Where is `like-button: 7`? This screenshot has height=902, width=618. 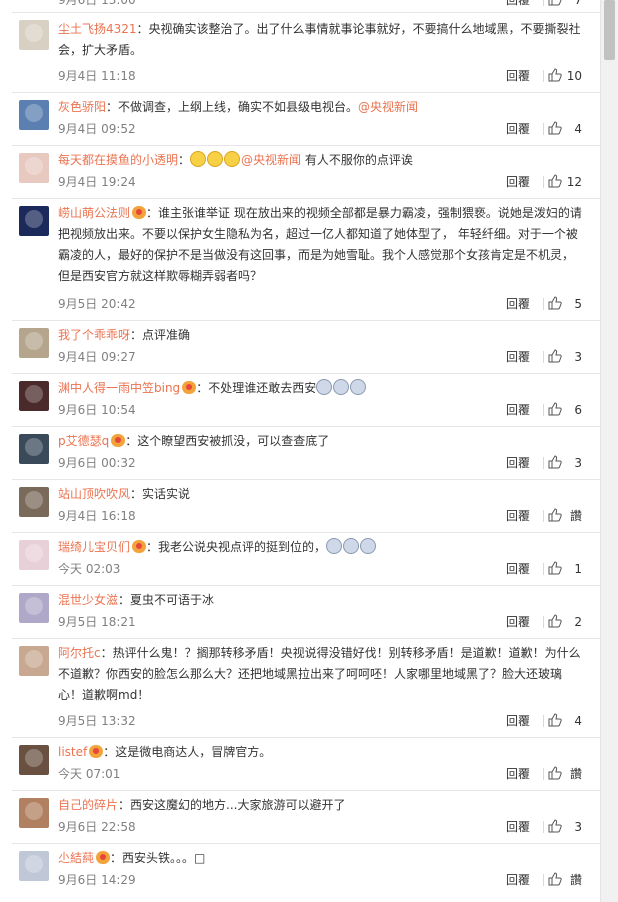
like-button: 7 is located at coordinates (565, 4).